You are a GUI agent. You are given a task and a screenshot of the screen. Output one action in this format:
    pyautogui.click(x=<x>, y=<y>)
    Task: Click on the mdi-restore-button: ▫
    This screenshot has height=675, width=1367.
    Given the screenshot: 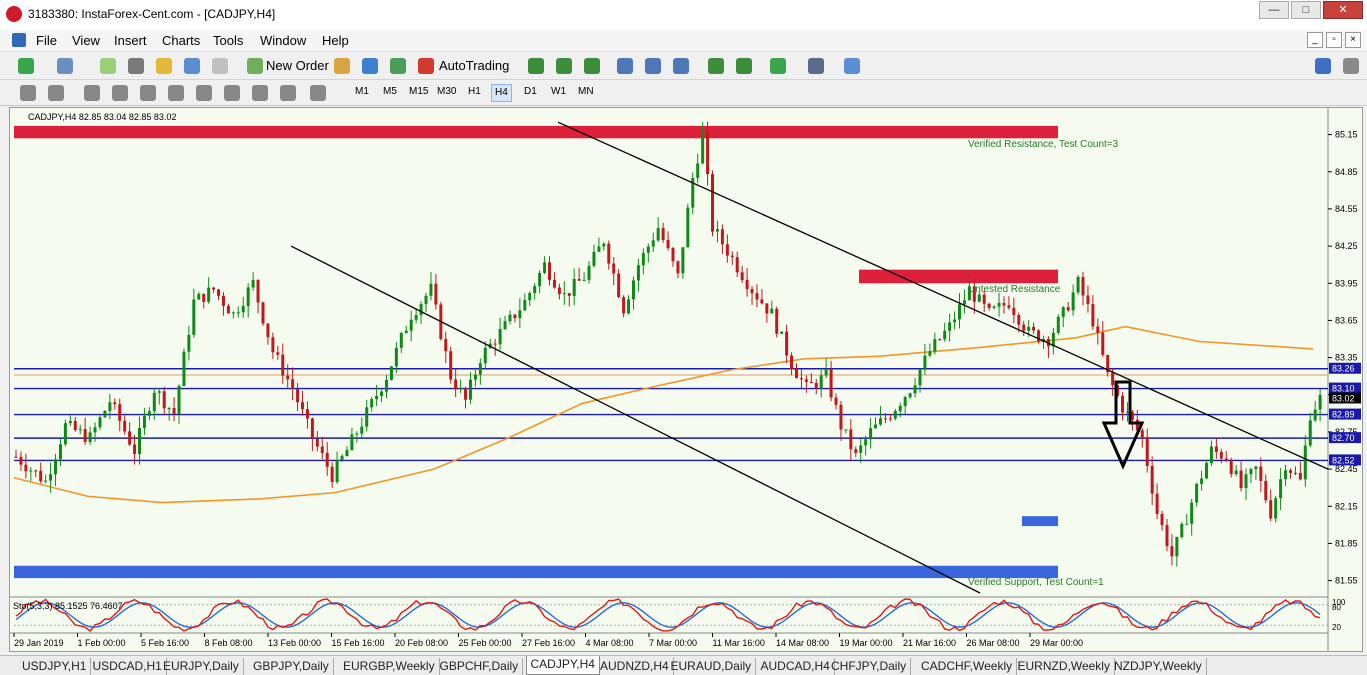 What is the action you would take?
    pyautogui.click(x=1334, y=40)
    